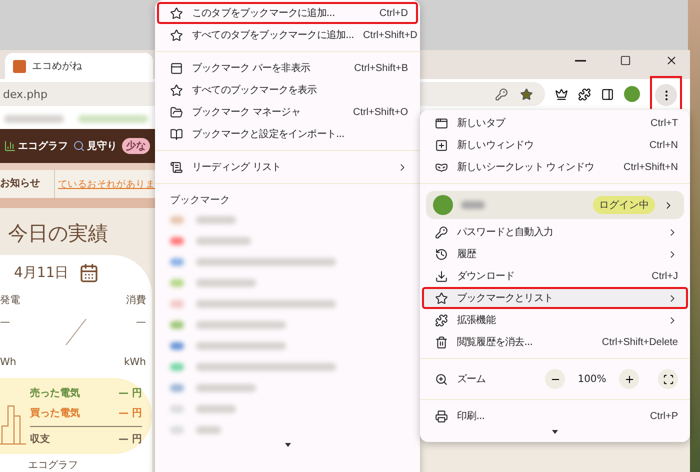 Image resolution: width=700 pixels, height=472 pixels. What do you see at coordinates (55, 393) in the screenshot?
I see `balance-label: 売った電気` at bounding box center [55, 393].